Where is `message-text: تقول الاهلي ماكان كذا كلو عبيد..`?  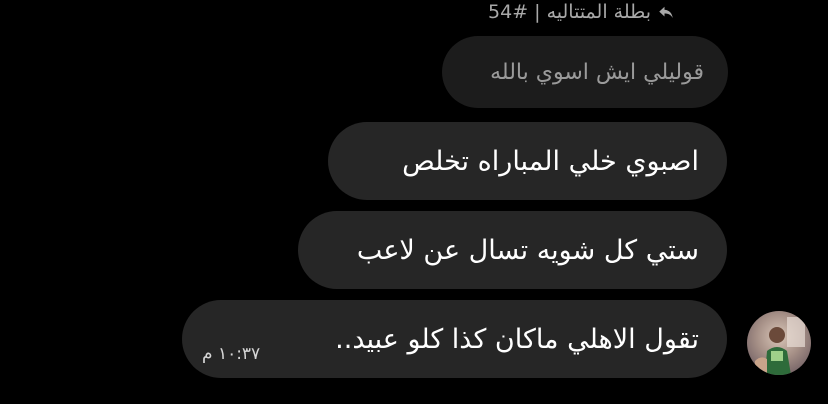 message-text: تقول الاهلي ماكان كذا كلو عبيد.. is located at coordinates (517, 339).